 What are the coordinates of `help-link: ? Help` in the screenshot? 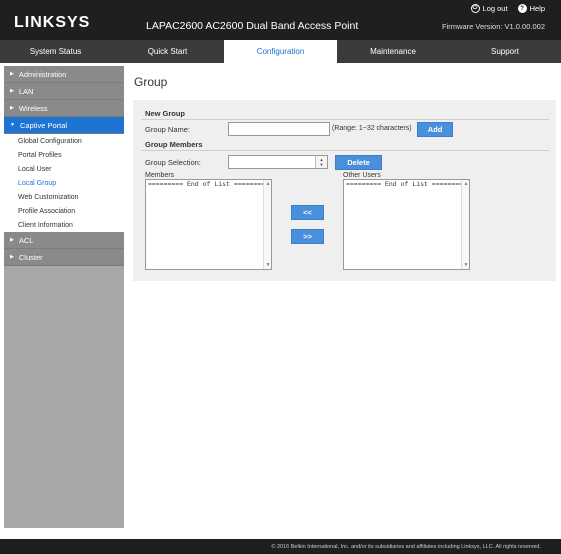 It's located at (531, 8).